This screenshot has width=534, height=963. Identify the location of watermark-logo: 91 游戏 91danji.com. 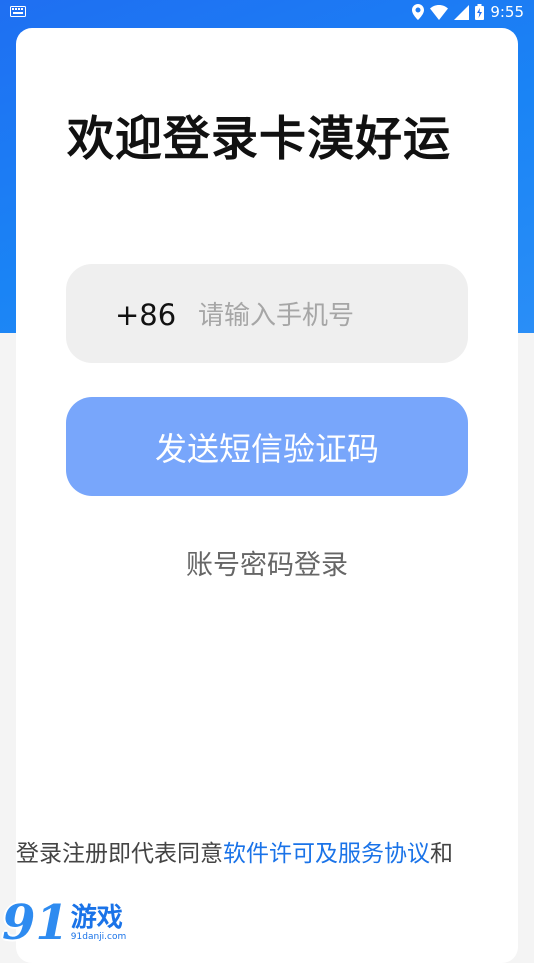
(64, 921).